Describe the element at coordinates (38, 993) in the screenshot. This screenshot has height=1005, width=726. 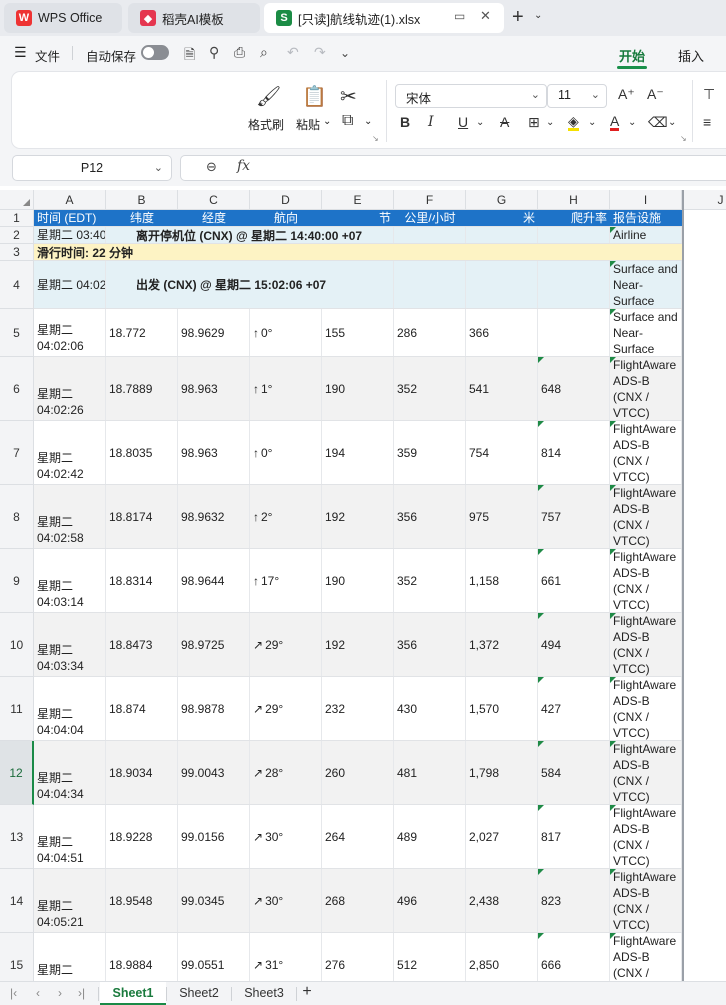
I see `prev-sheet-icon: ‹` at that location.